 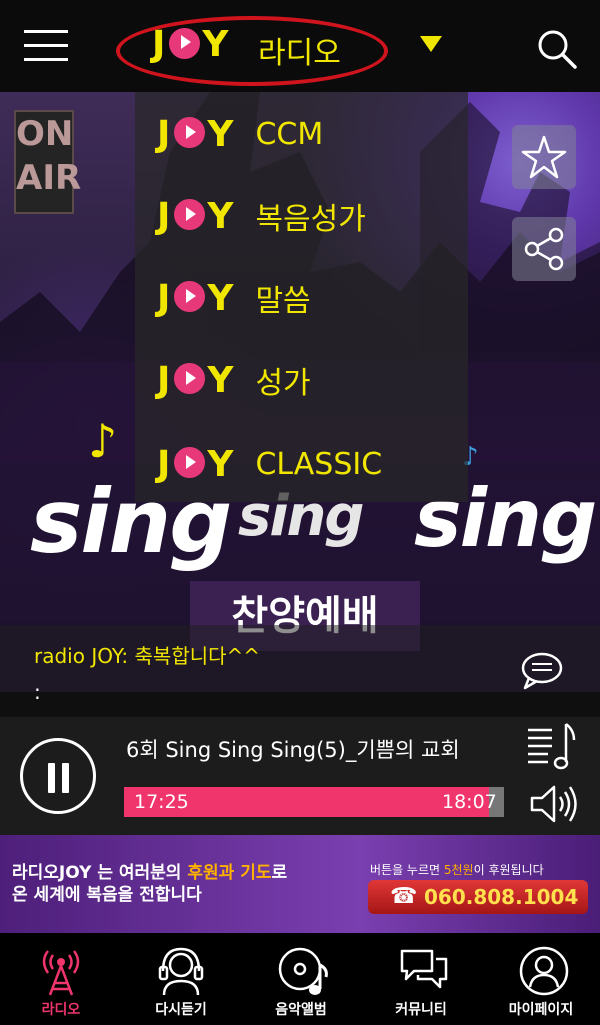 I want to click on dropdown-arrow-icon, so click(x=431, y=44).